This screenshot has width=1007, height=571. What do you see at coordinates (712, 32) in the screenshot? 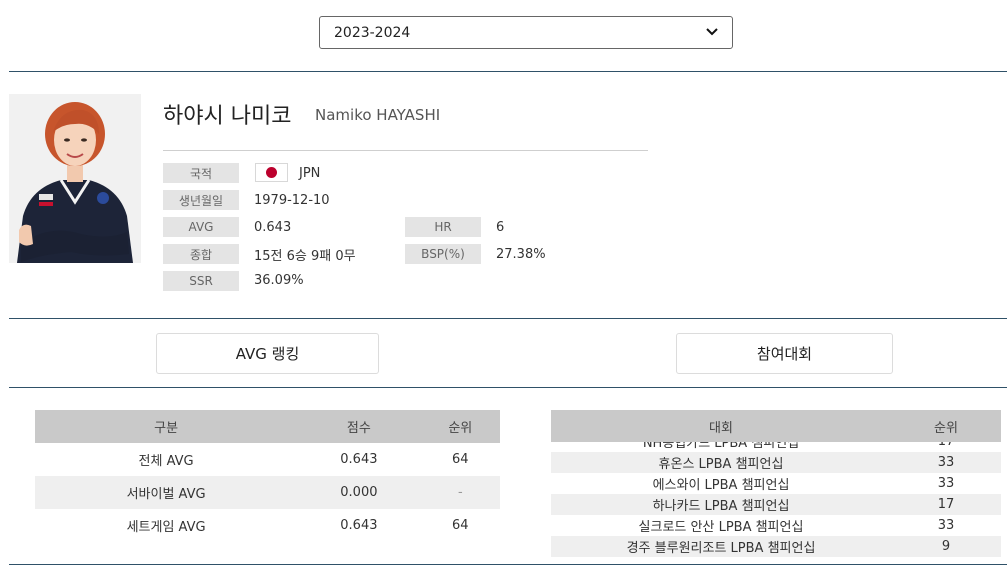
I see `chevron-down-icon` at bounding box center [712, 32].